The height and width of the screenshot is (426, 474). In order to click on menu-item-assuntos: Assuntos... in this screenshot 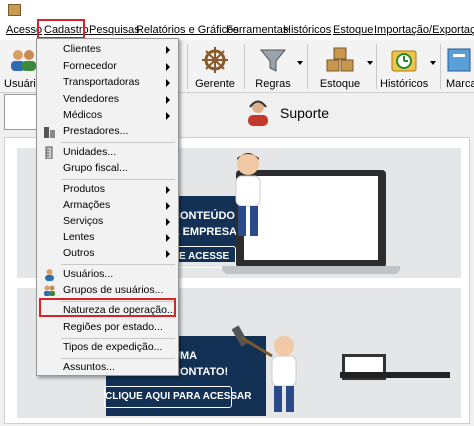, I will do `click(107, 367)`.